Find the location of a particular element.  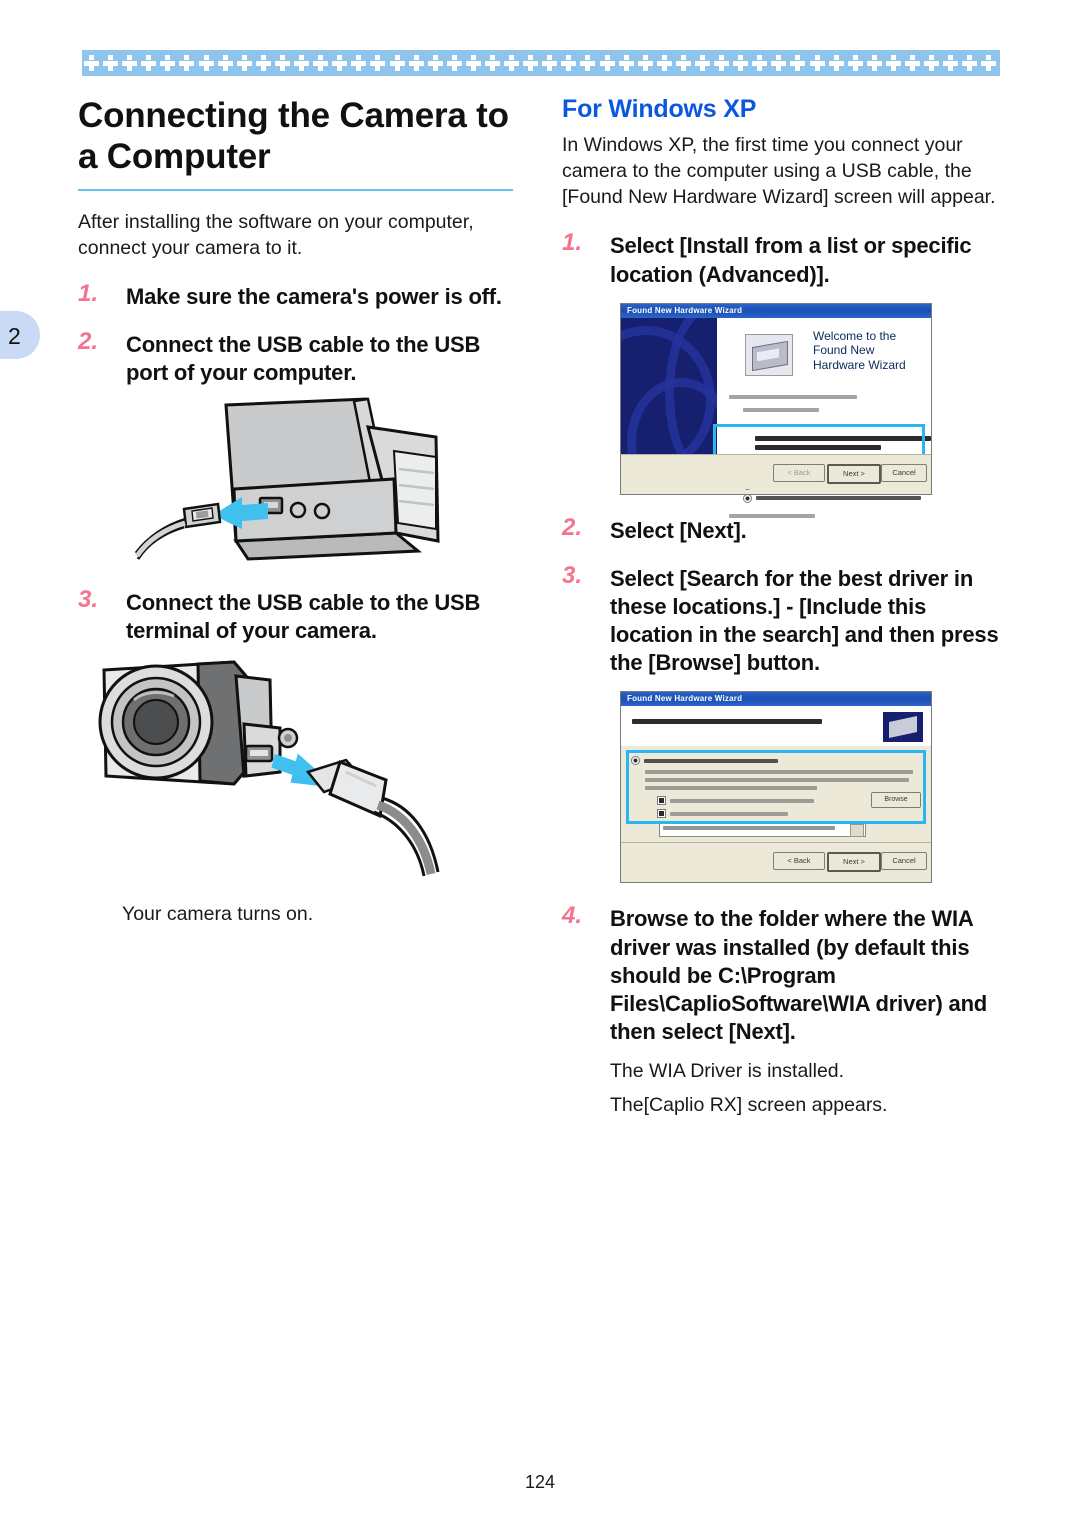

right-step-1-number: 1. is located at coordinates (572, 243).